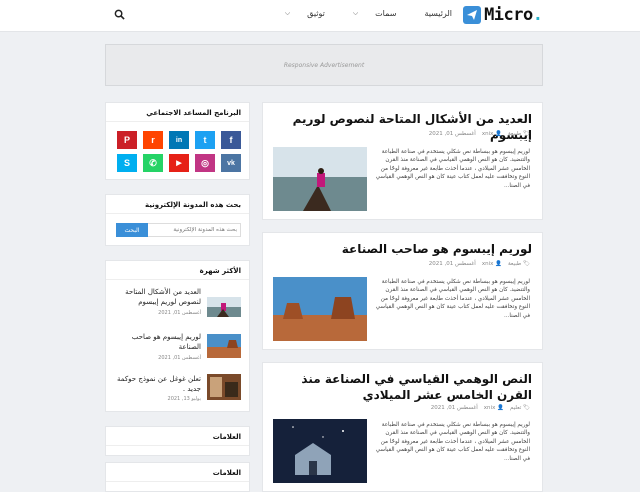 Image resolution: width=640 pixels, height=492 pixels. I want to click on main-nav: الرئيسية سمات ⌵ توثيق ⌵, so click(354, 13).